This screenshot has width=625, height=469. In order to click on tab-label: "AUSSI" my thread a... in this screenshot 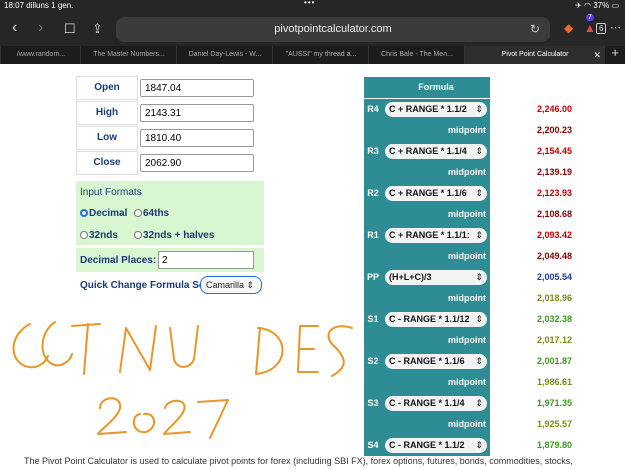, I will do `click(321, 54)`.